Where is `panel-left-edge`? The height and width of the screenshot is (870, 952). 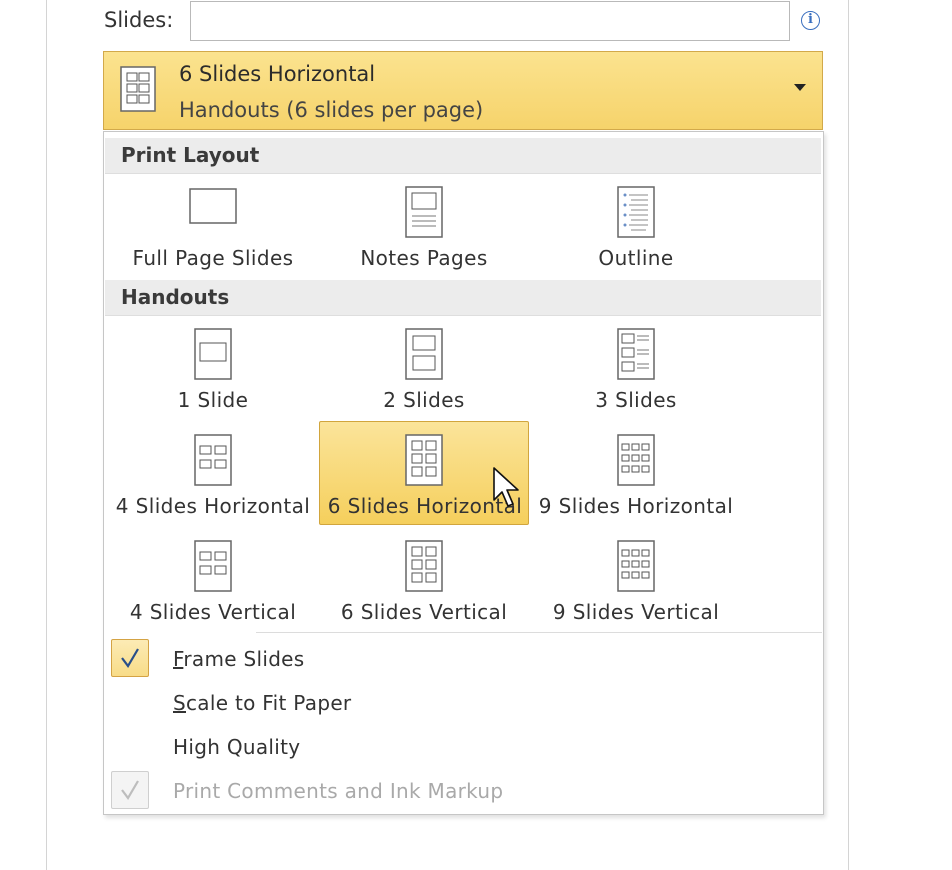
panel-left-edge is located at coordinates (46, 435).